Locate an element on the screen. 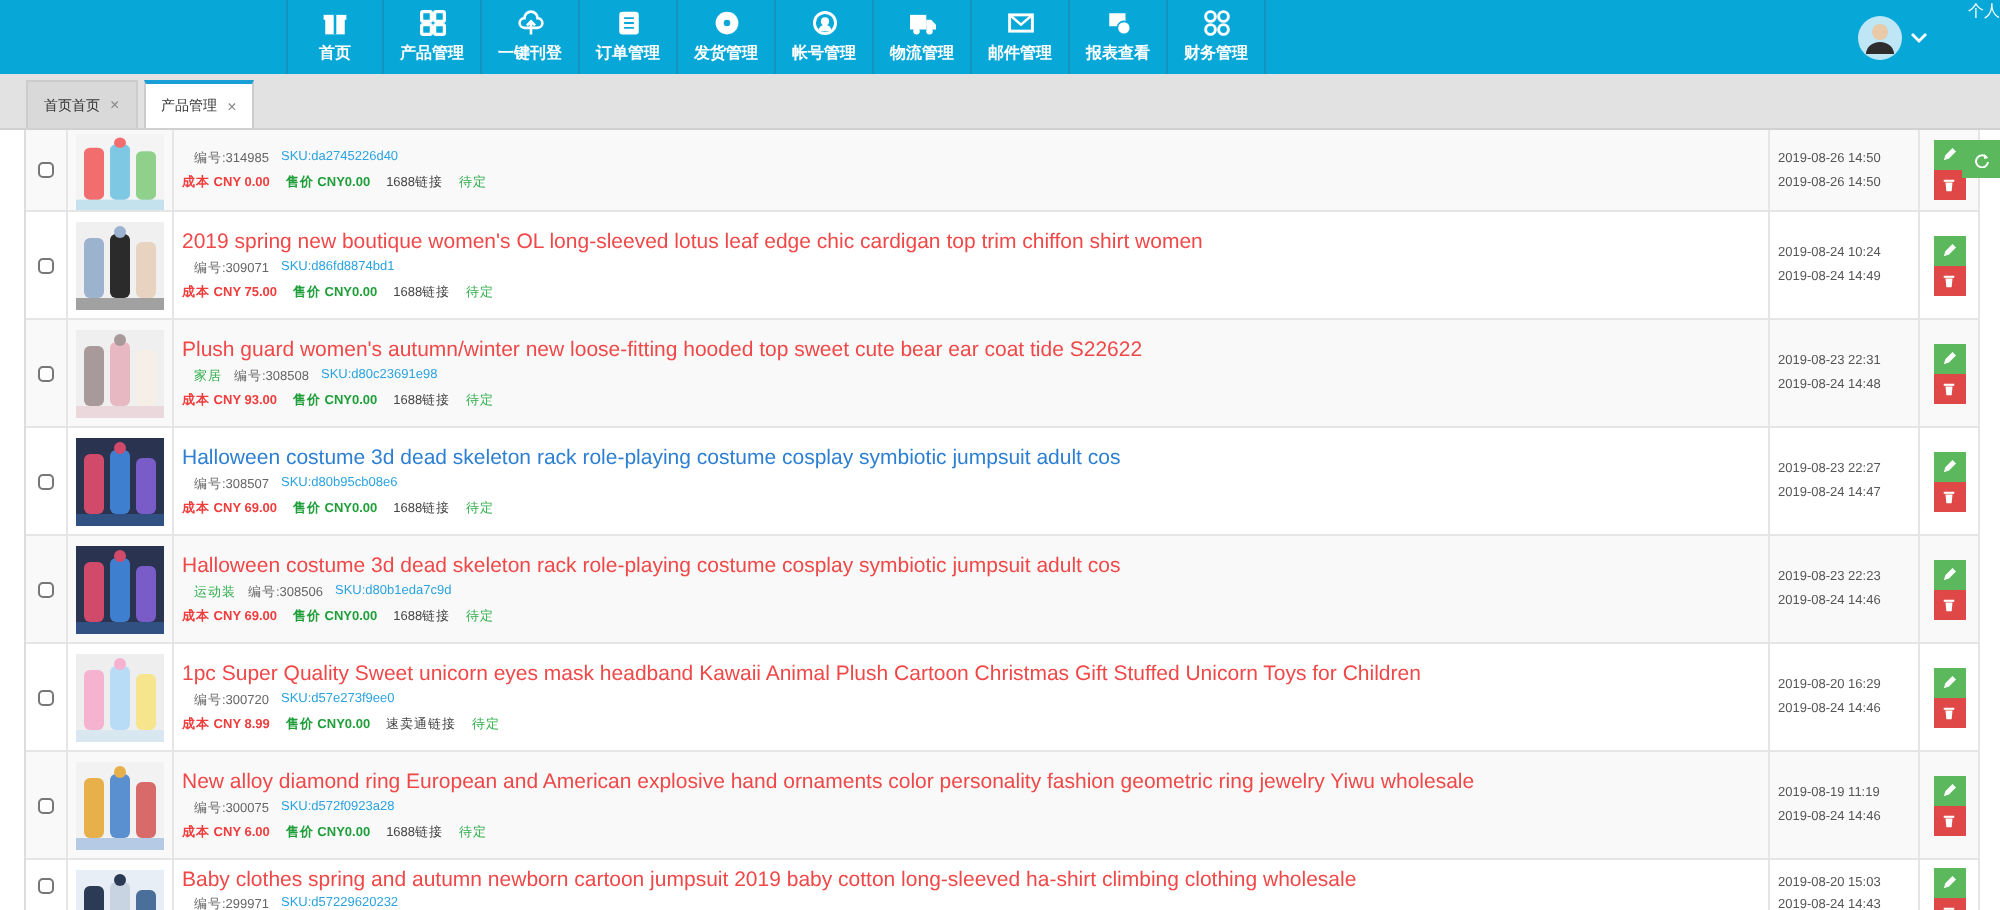 The height and width of the screenshot is (910, 2000). refresh-button is located at coordinates (1981, 159).